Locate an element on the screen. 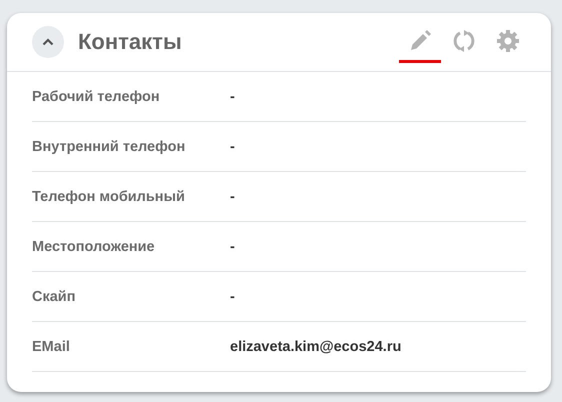 The image size is (562, 402). edit-button is located at coordinates (420, 45).